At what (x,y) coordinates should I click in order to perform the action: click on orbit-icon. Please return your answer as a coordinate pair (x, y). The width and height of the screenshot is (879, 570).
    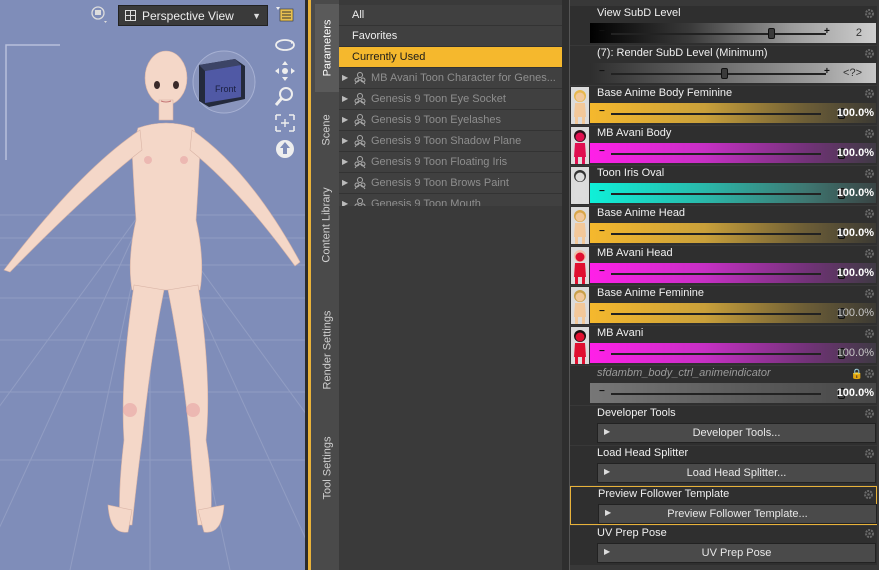
    Looking at the image, I should click on (285, 45).